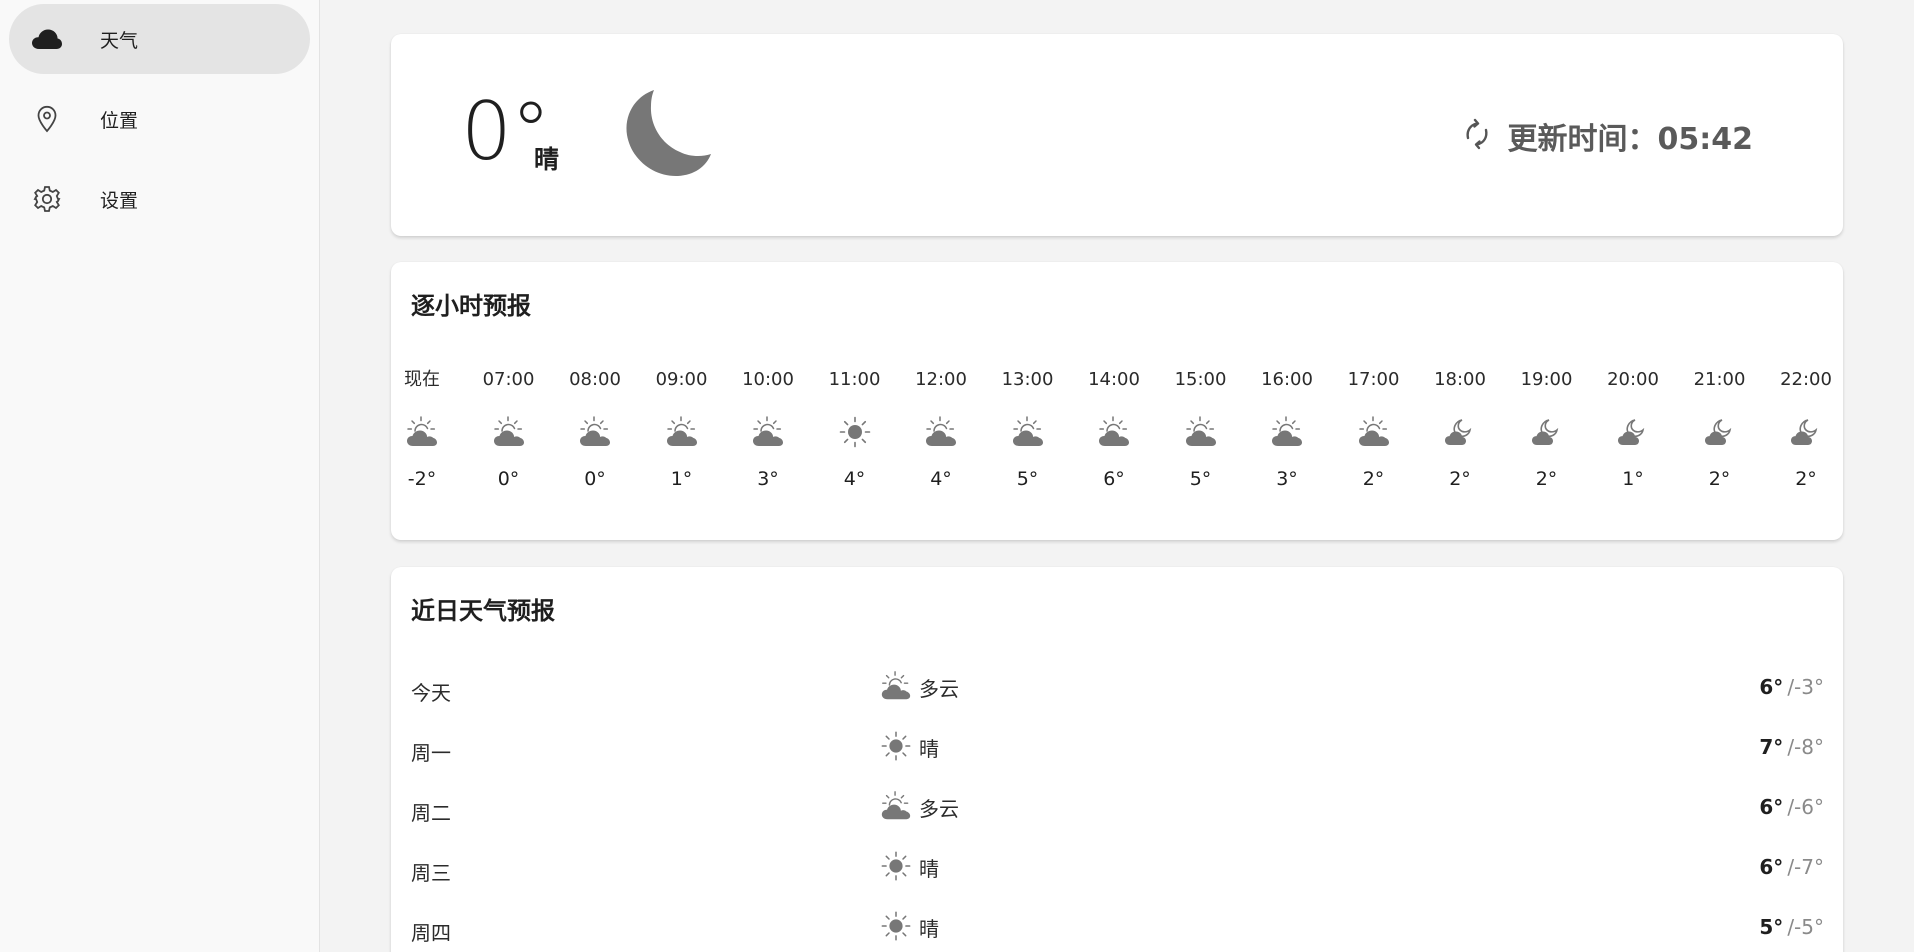  Describe the element at coordinates (1027, 379) in the screenshot. I see `hourly-time: 13:00` at that location.